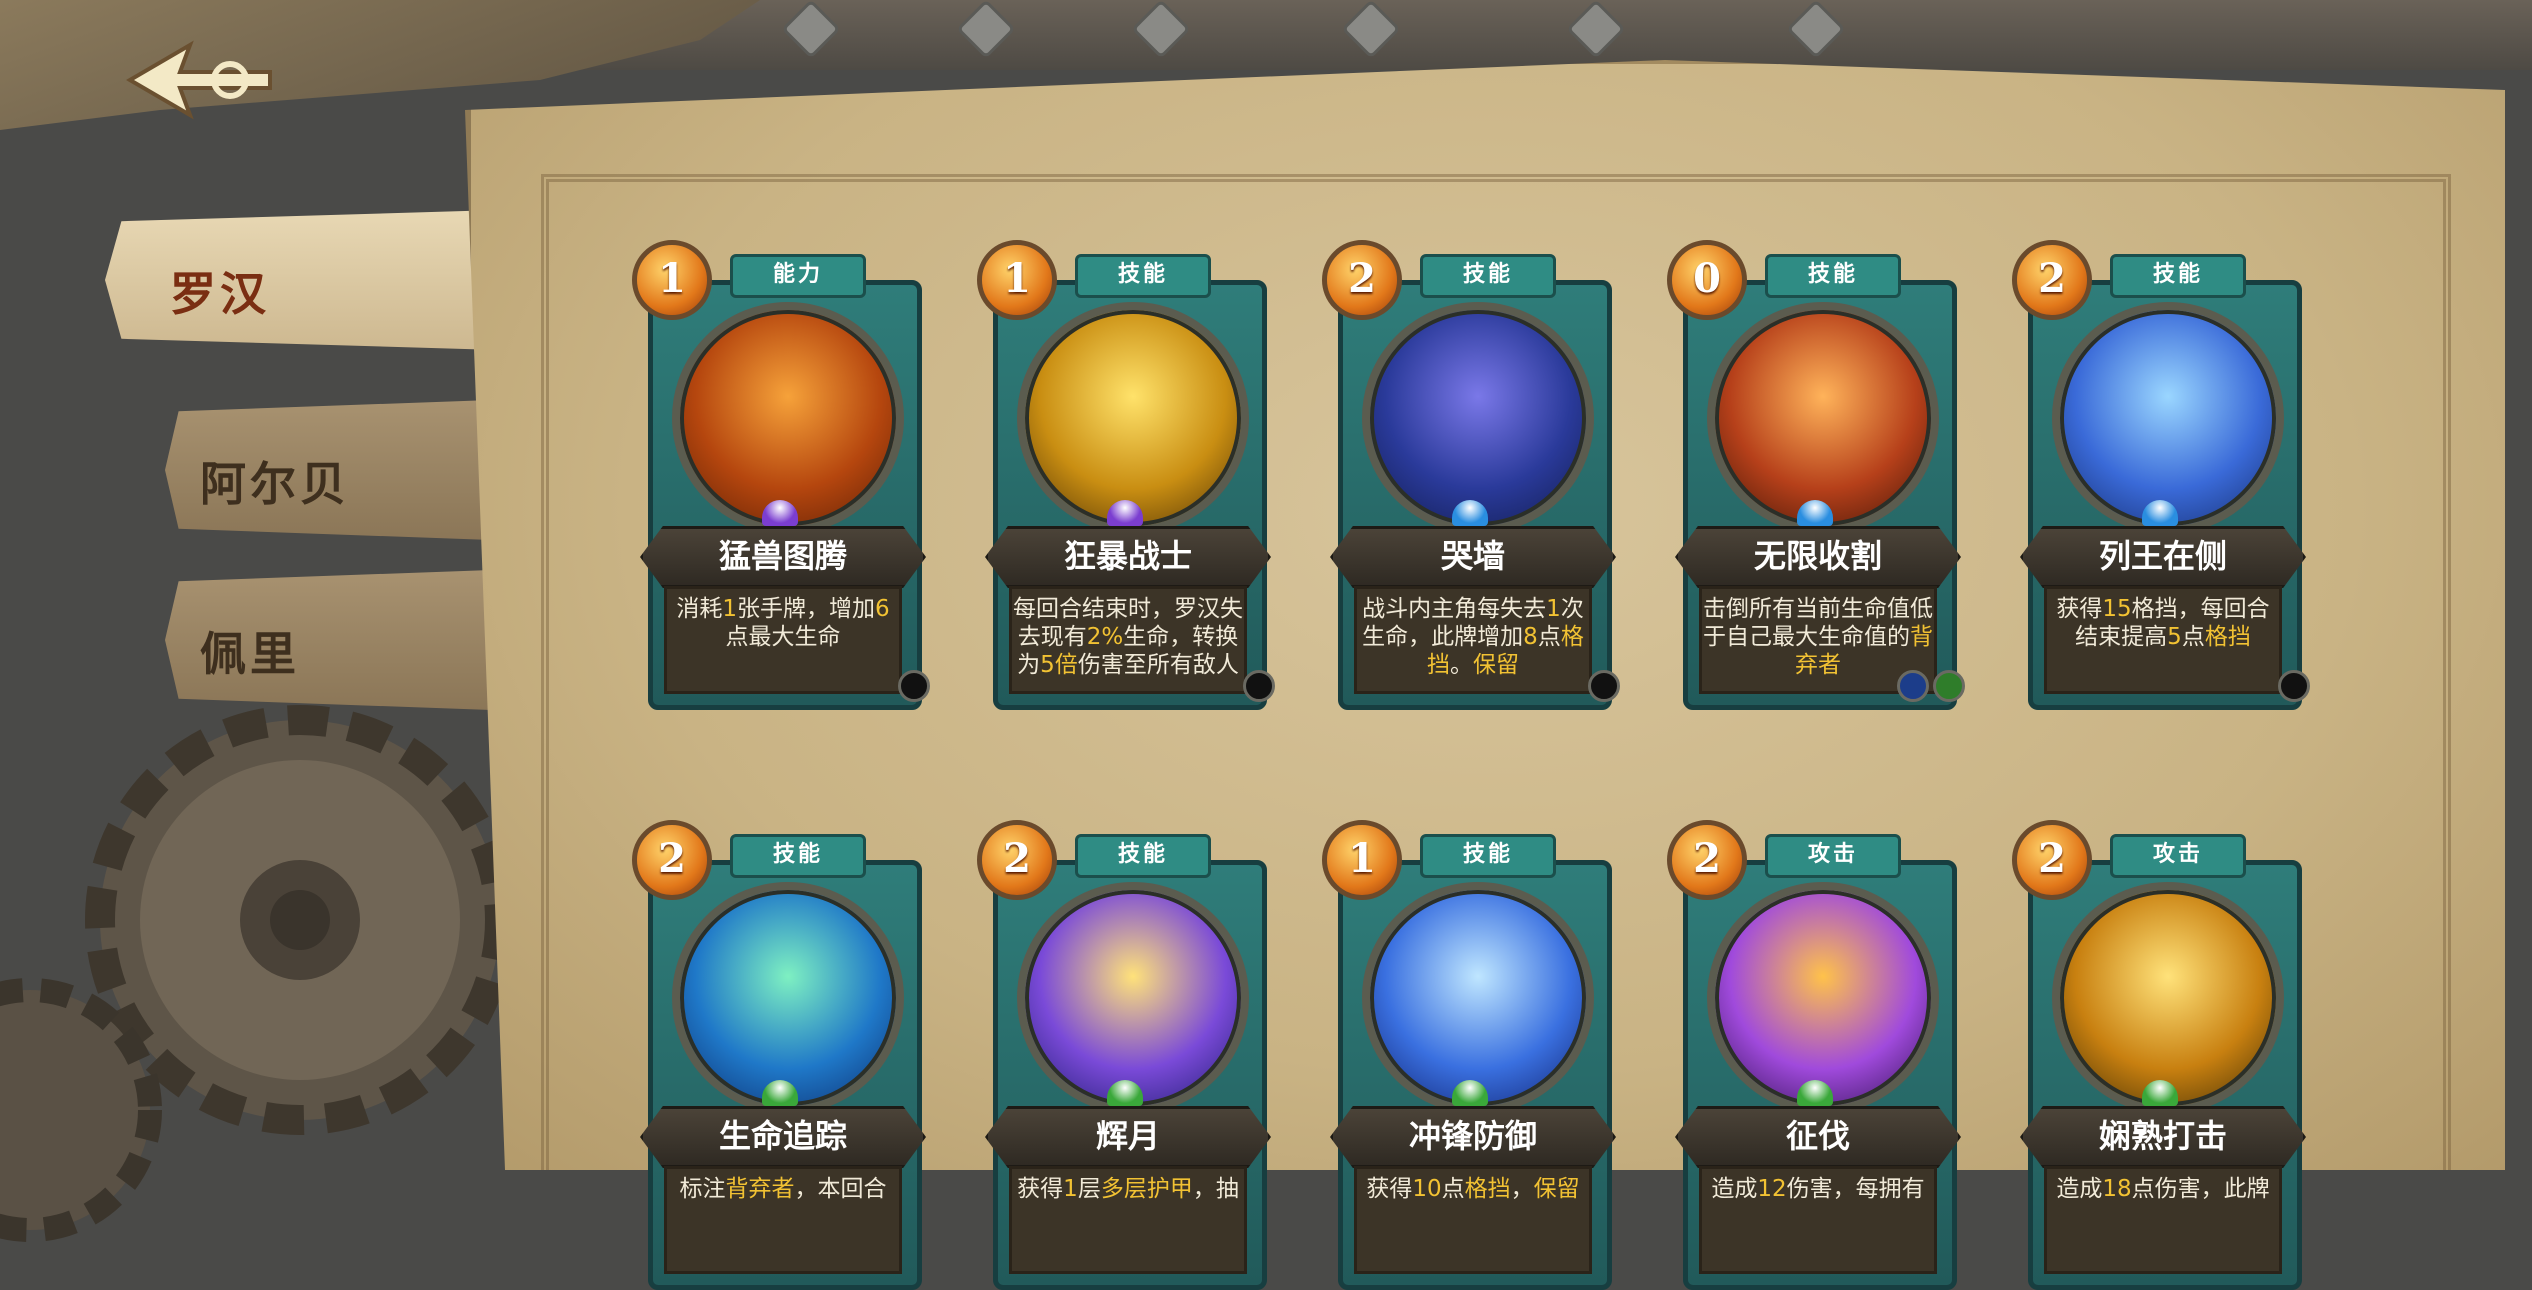 This screenshot has height=1290, width=2532. I want to click on description-segment: ，抽, so click(1215, 1189).